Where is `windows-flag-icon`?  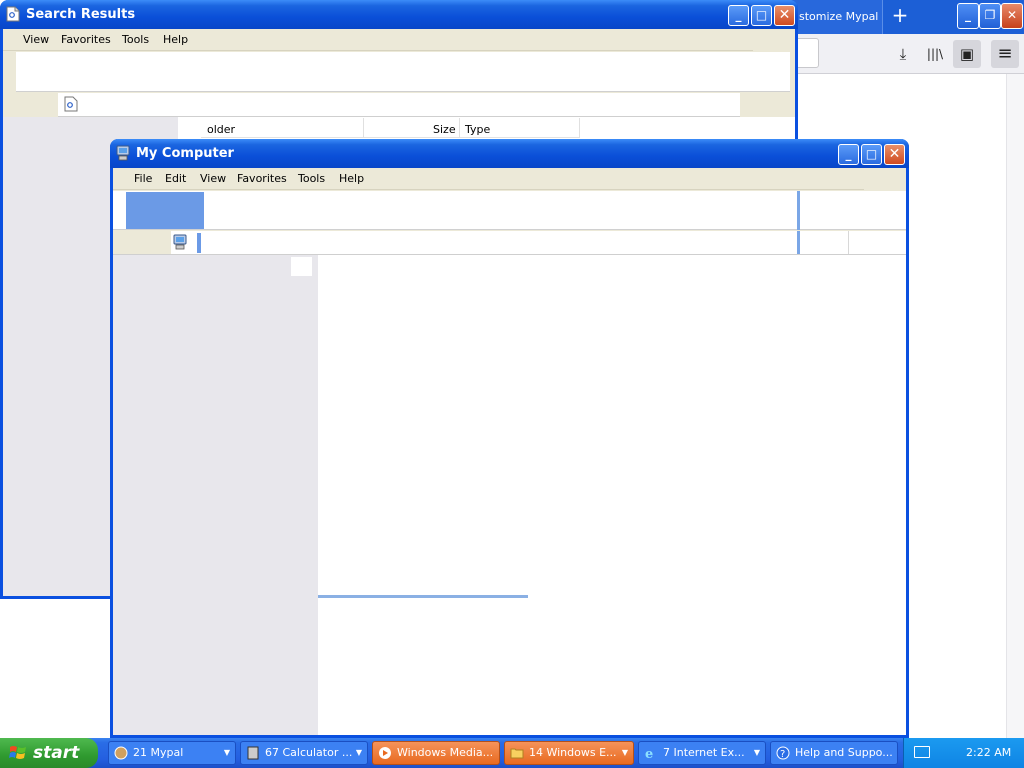
windows-flag-icon is located at coordinates (17, 752).